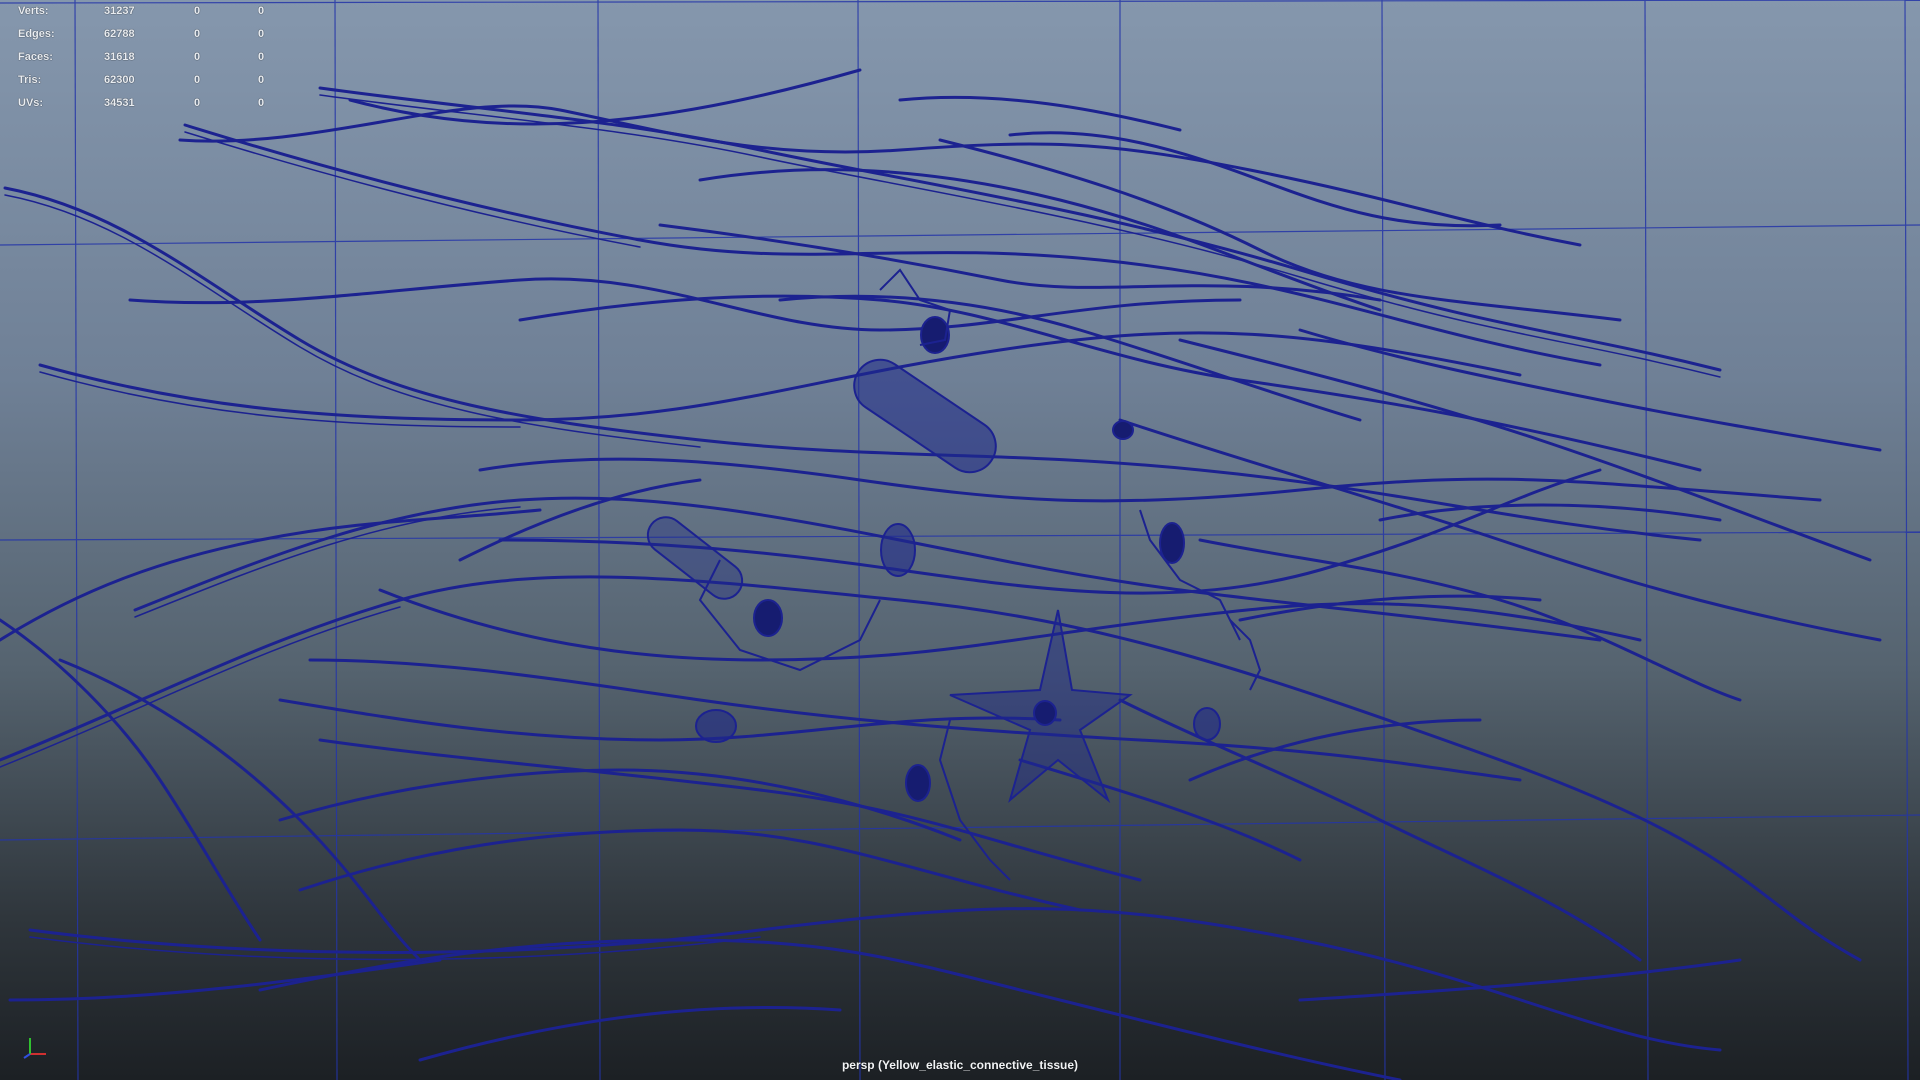  What do you see at coordinates (821, 479) in the screenshot?
I see `cylinder-fiber-bundle` at bounding box center [821, 479].